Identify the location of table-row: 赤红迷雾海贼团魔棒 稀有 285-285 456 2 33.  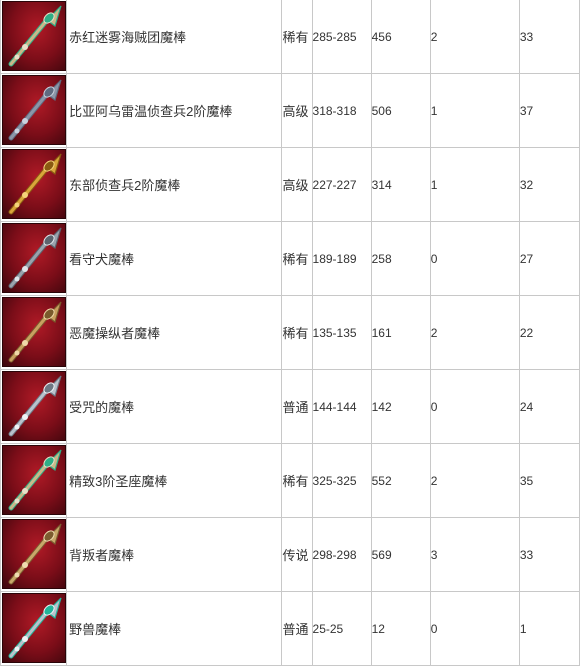
(290, 37).